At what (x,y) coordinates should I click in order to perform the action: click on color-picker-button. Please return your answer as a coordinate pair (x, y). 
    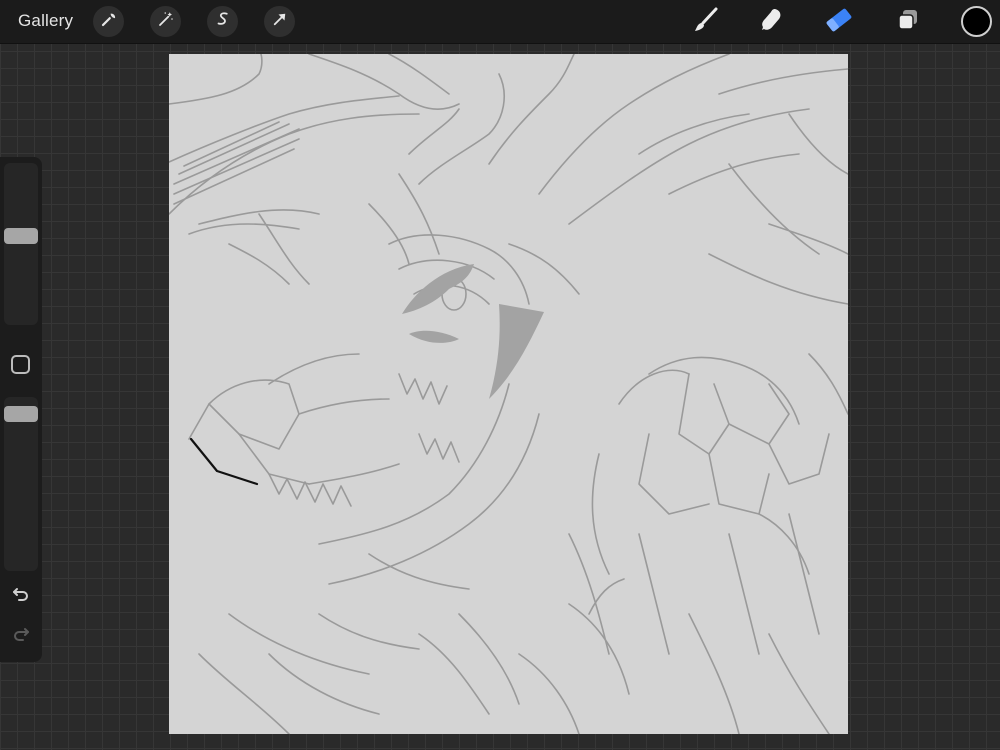
    Looking at the image, I should click on (976, 21).